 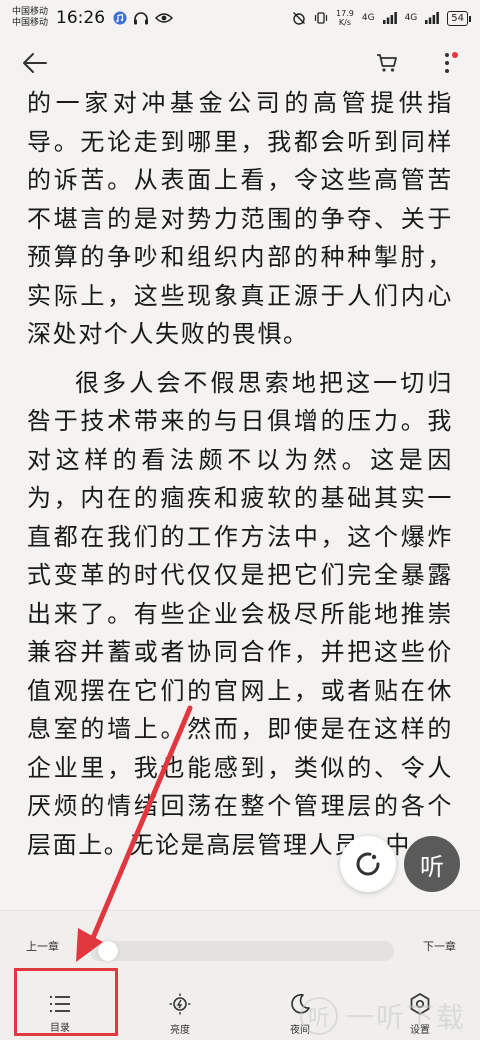 I want to click on status-app-icons, so click(x=143, y=18).